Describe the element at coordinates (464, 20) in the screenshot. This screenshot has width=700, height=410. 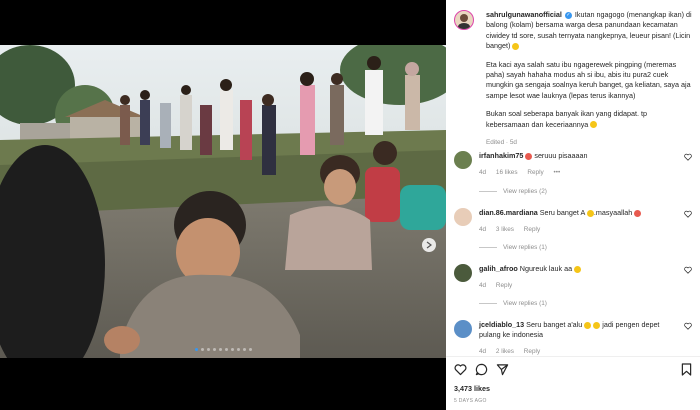
I see `author-avatar` at that location.